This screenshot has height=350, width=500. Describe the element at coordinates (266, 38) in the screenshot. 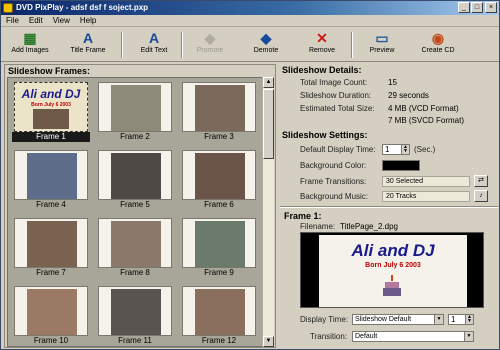

I see `demote-icon: ◆` at that location.